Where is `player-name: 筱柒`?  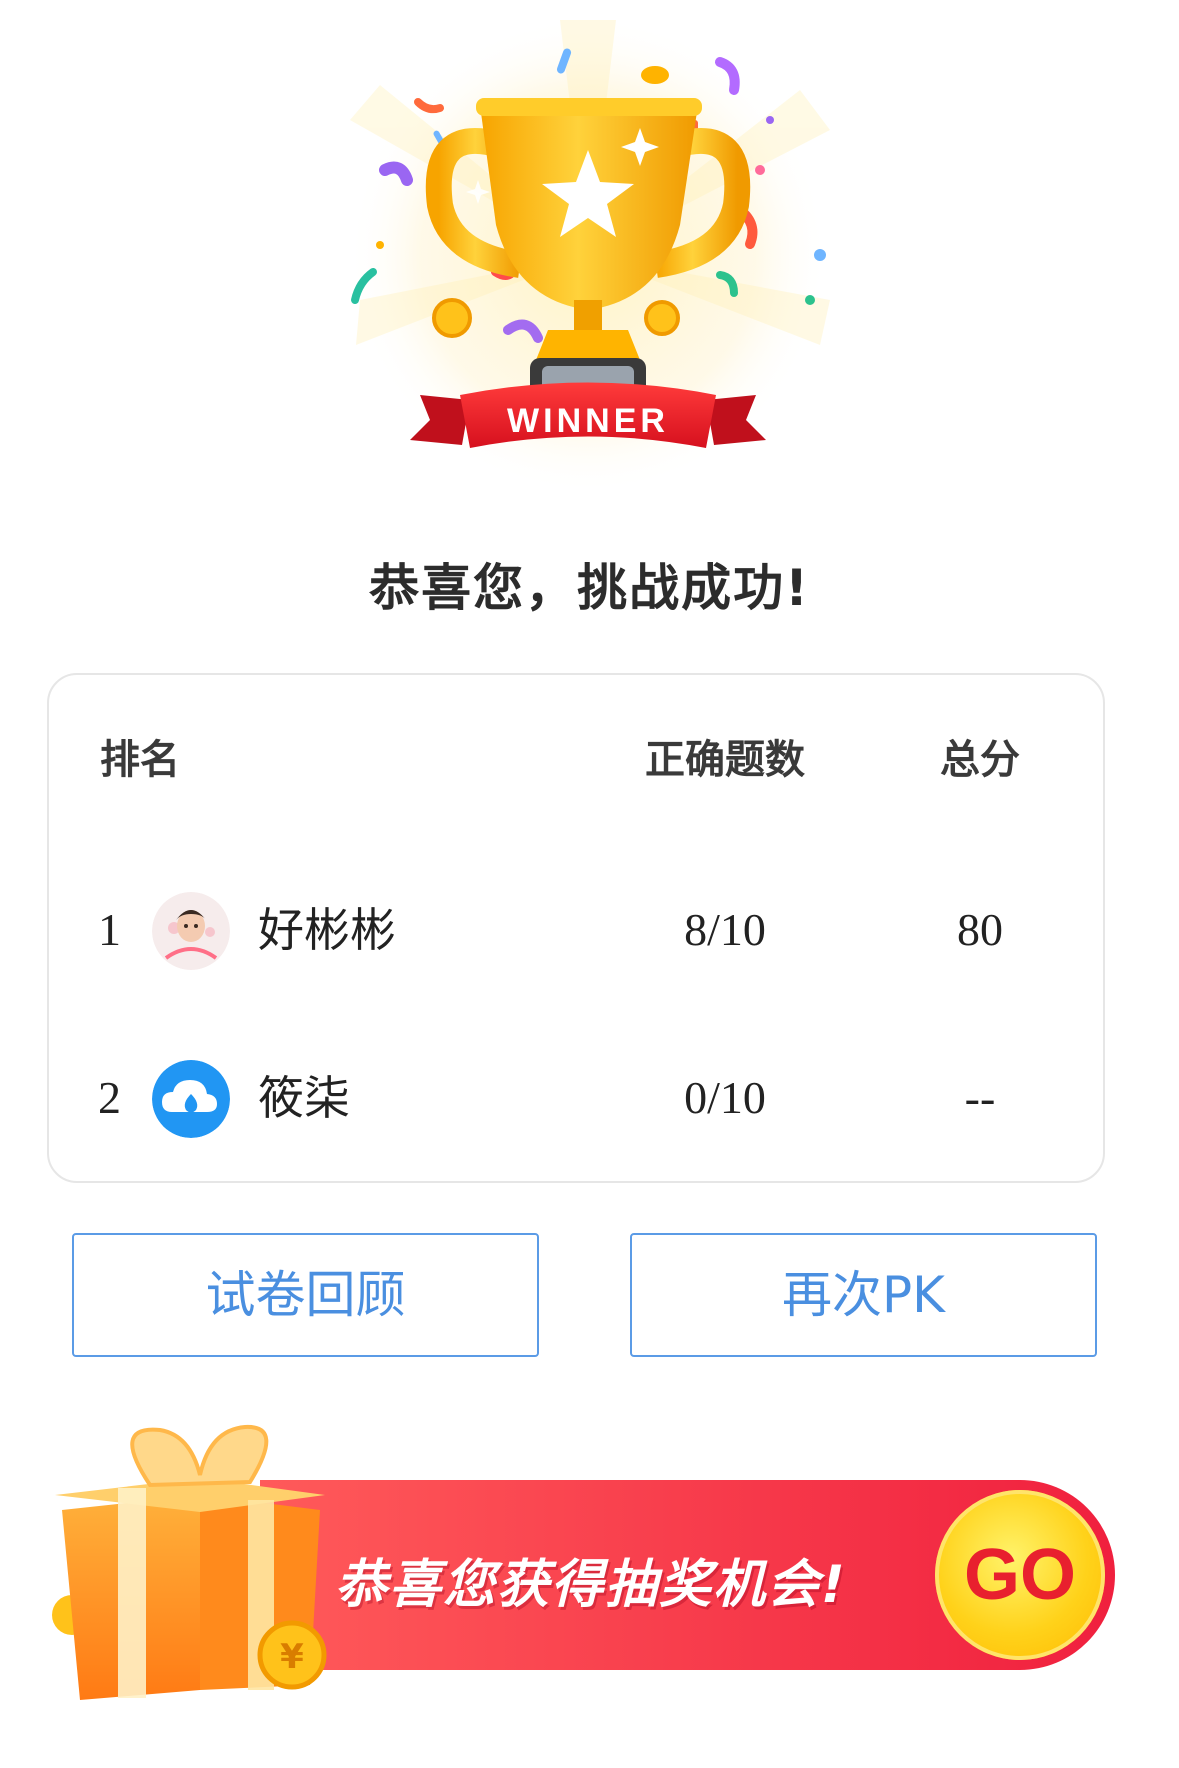 player-name: 筱柒 is located at coordinates (304, 1098).